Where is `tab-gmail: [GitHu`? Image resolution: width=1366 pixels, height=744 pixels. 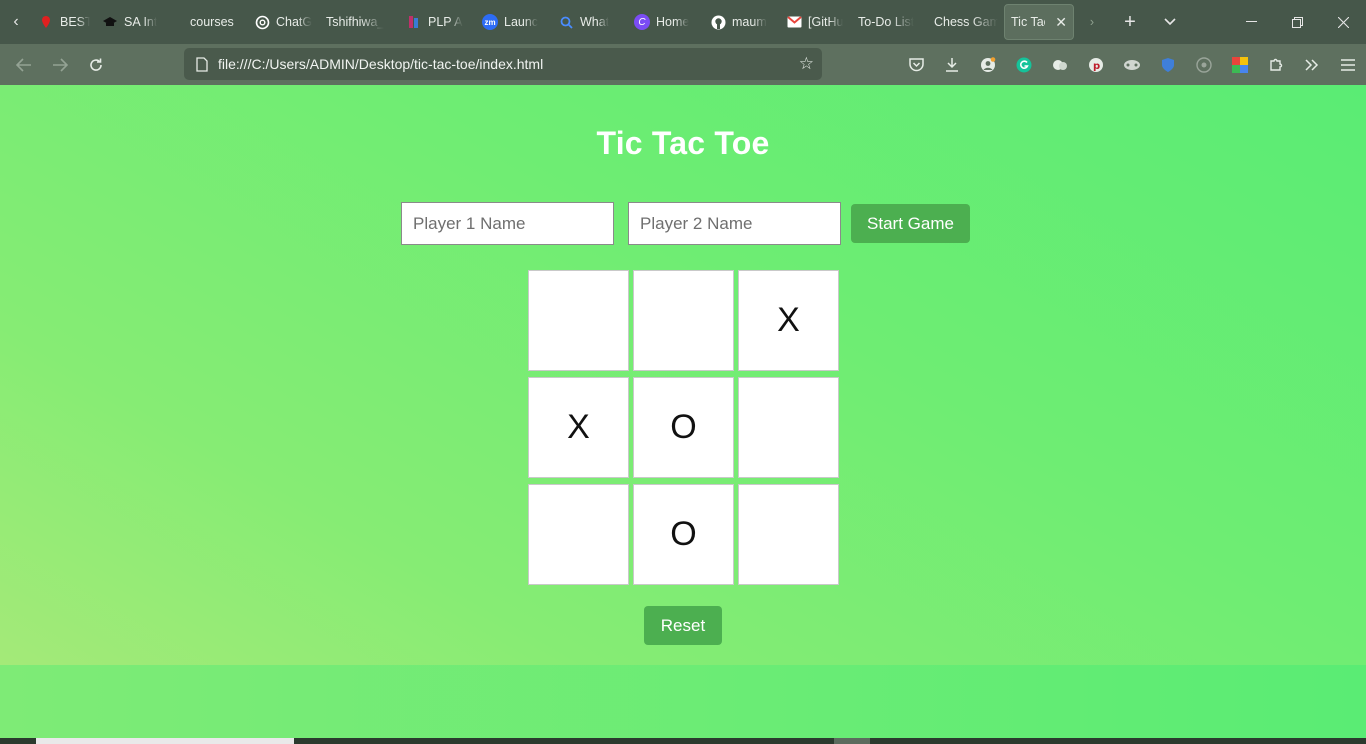 tab-gmail: [GitHu is located at coordinates (818, 22).